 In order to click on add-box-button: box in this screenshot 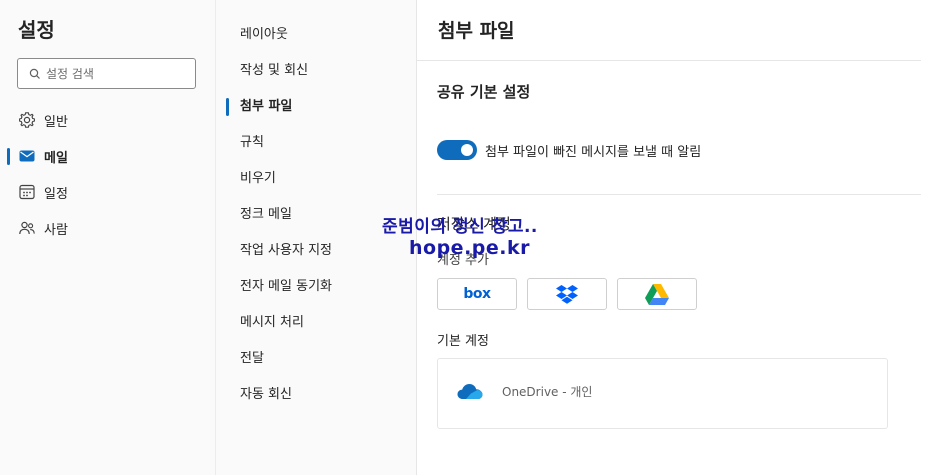, I will do `click(477, 294)`.